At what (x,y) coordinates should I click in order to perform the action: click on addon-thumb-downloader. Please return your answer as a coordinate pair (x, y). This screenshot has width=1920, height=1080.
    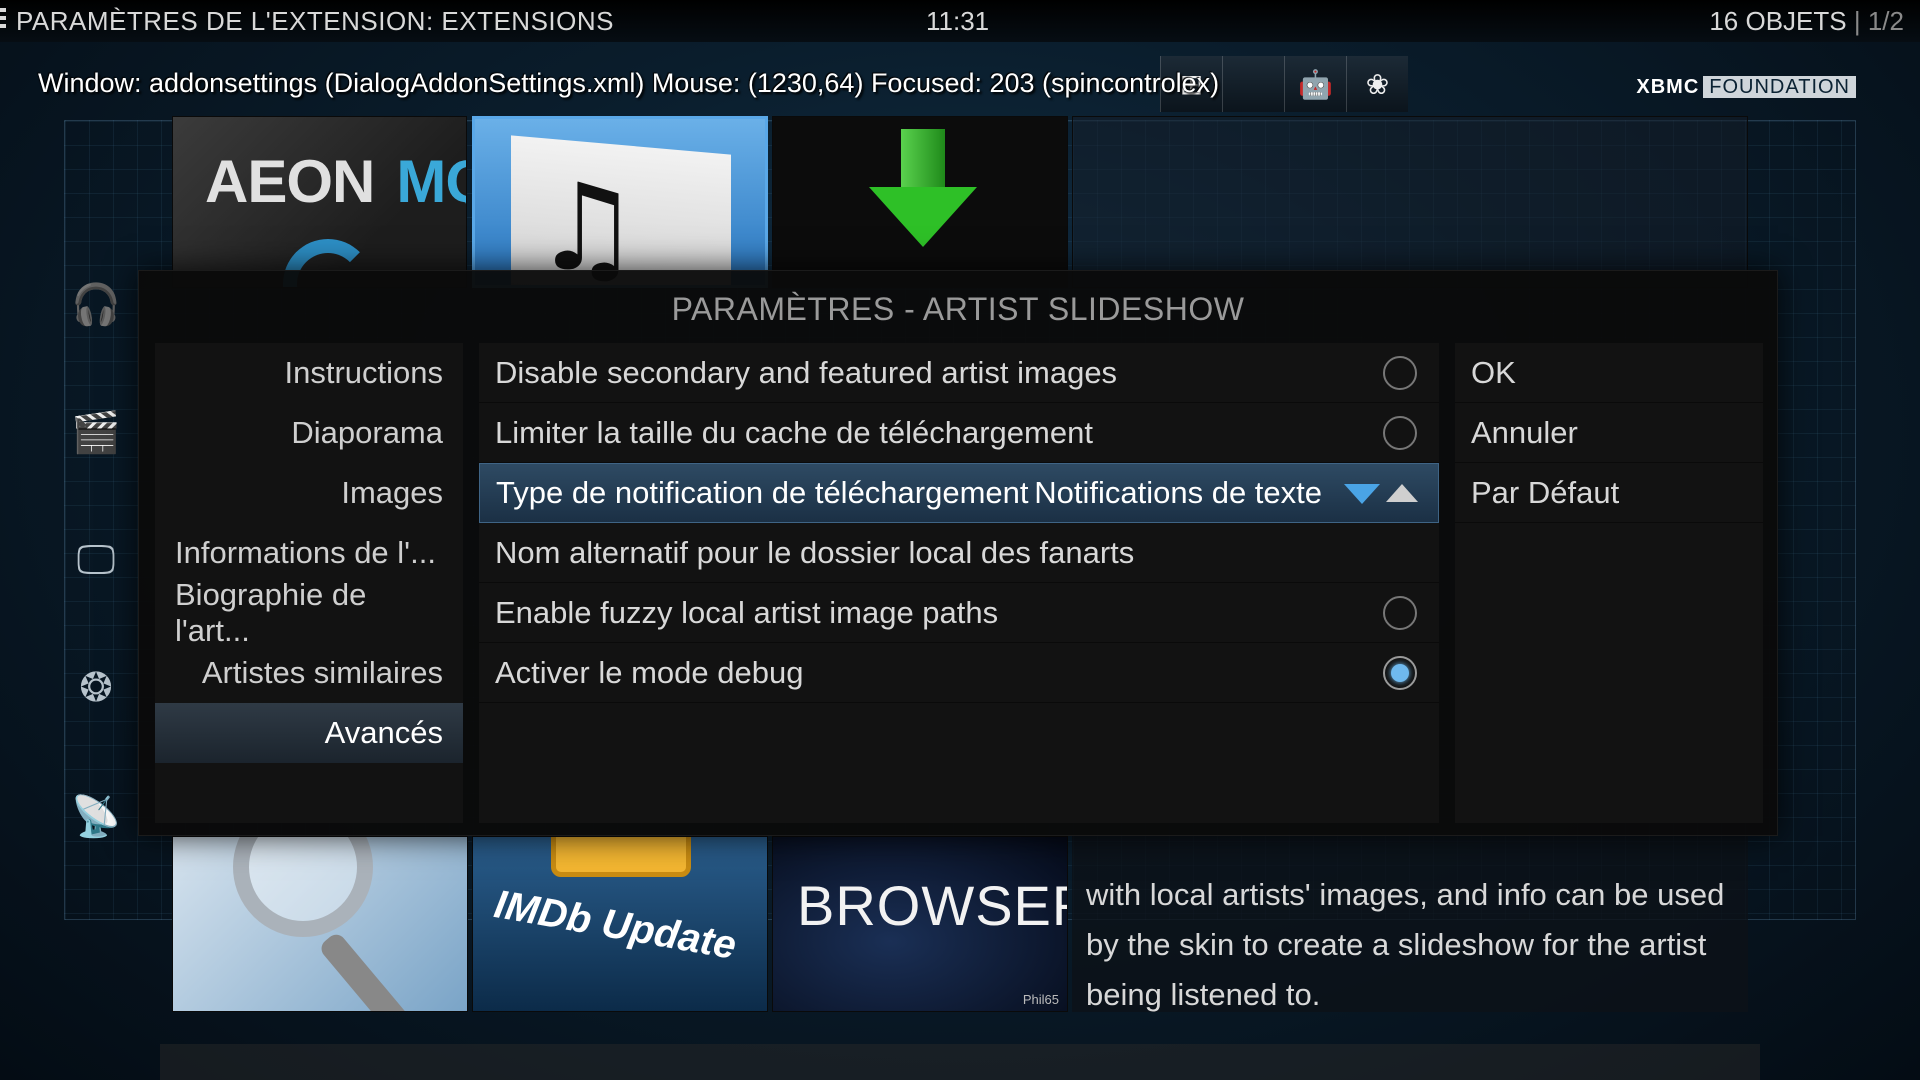
    Looking at the image, I should click on (920, 202).